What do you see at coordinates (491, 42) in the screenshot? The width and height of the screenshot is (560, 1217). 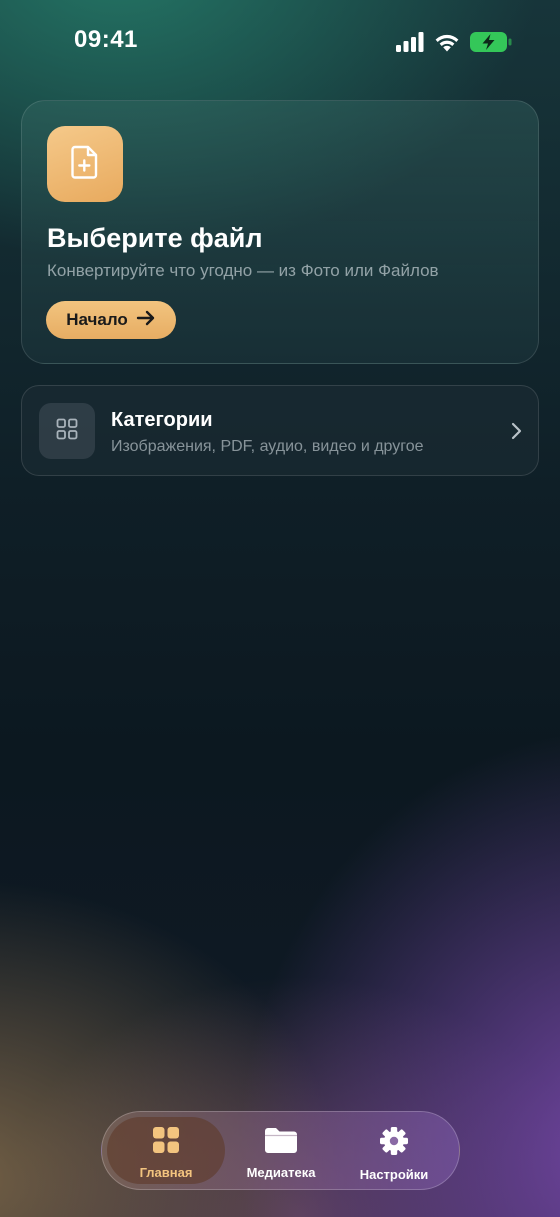 I see `battery-charging-icon` at bounding box center [491, 42].